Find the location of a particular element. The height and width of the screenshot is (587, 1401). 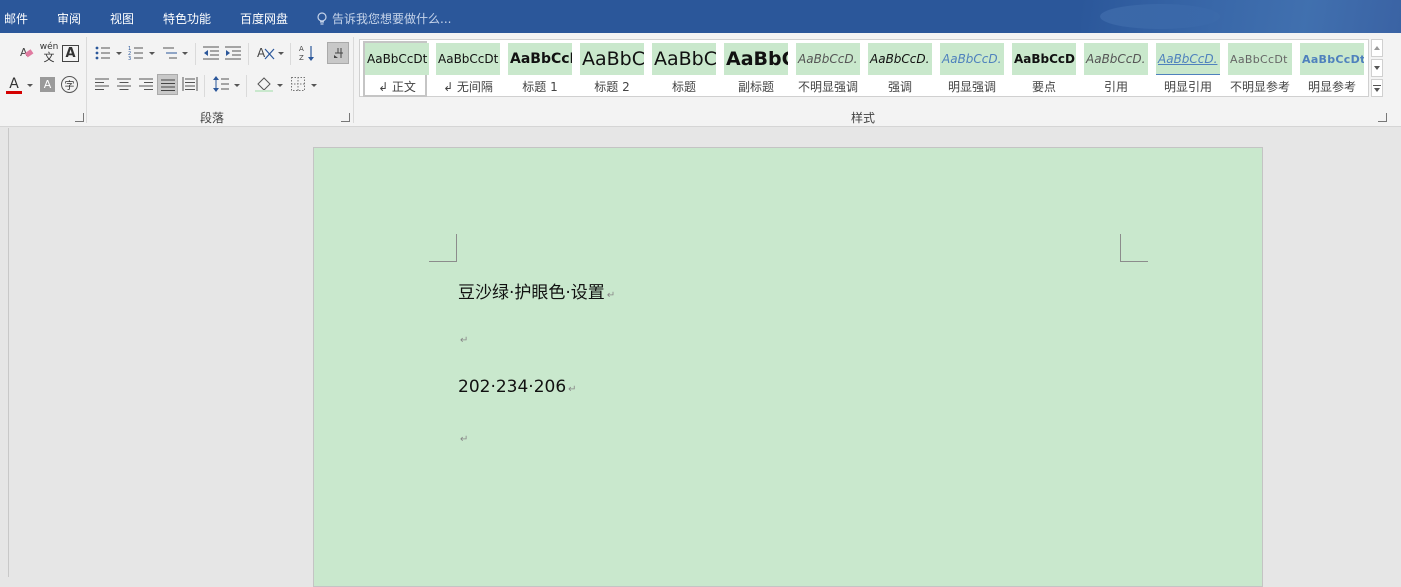

distributed-button is located at coordinates (190, 84).